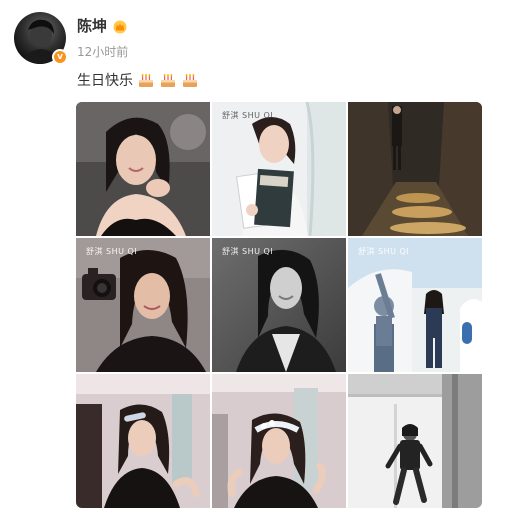 The width and height of the screenshot is (519, 513). I want to click on verified-badge-icon: v, so click(60, 57).